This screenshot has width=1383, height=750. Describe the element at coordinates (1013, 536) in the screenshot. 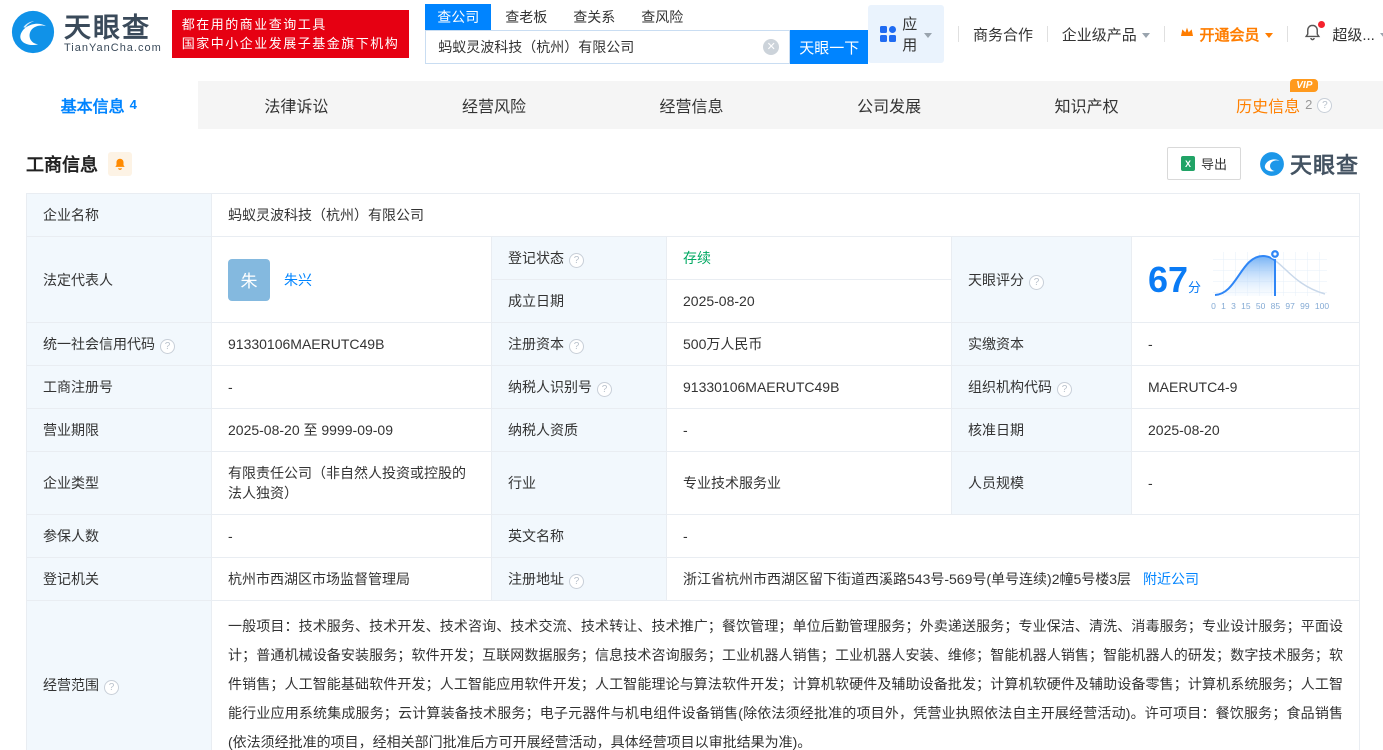

I see `english-name-value: -` at that location.